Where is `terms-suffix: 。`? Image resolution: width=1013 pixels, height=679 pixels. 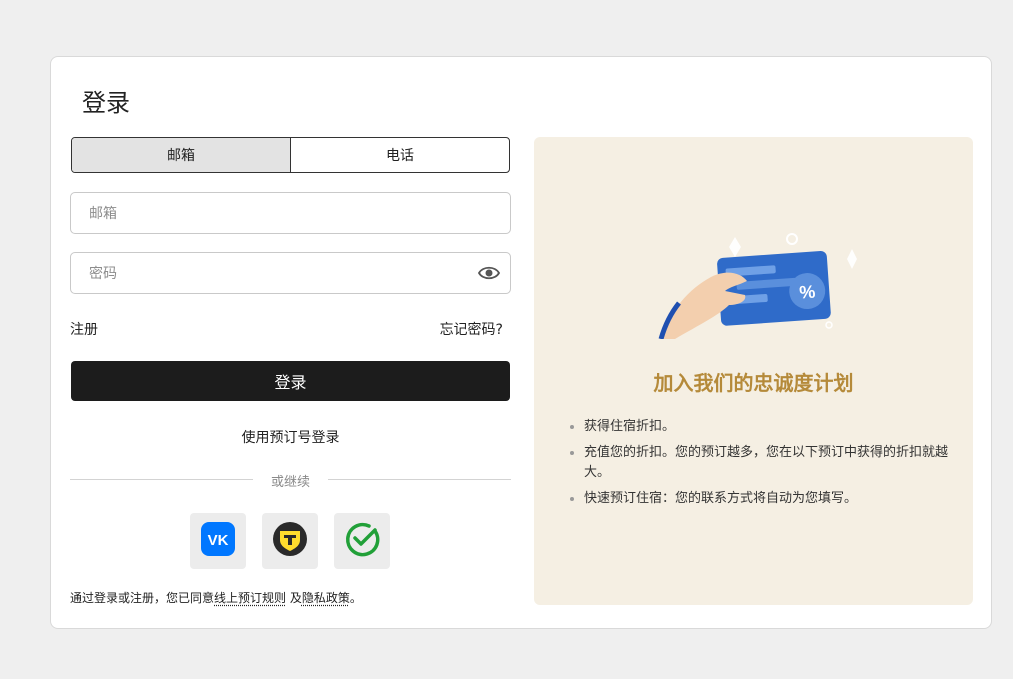 terms-suffix: 。 is located at coordinates (355, 598).